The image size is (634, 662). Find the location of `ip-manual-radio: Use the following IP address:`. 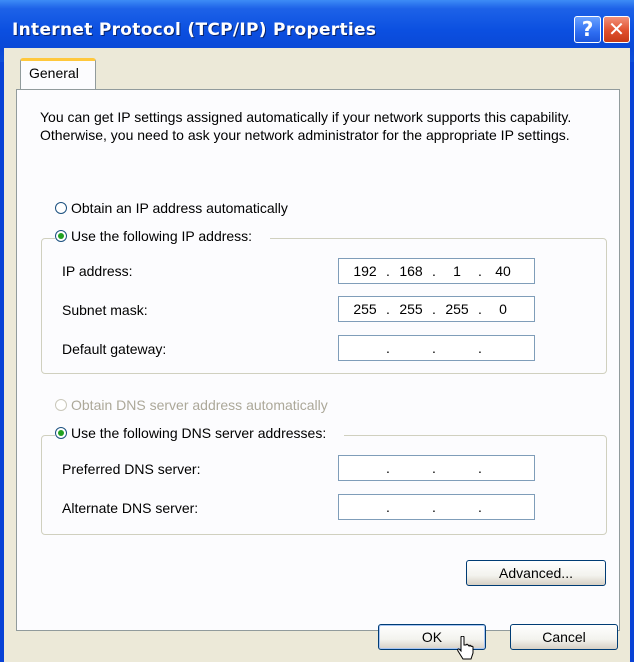

ip-manual-radio: Use the following IP address: is located at coordinates (163, 236).